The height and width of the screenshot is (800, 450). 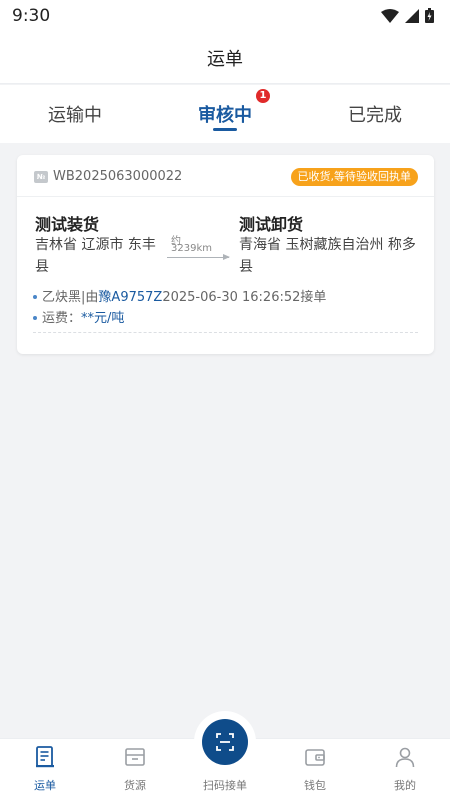 What do you see at coordinates (231, 297) in the screenshot?
I see `accepted-time: 2025-06-30 16:26:52` at bounding box center [231, 297].